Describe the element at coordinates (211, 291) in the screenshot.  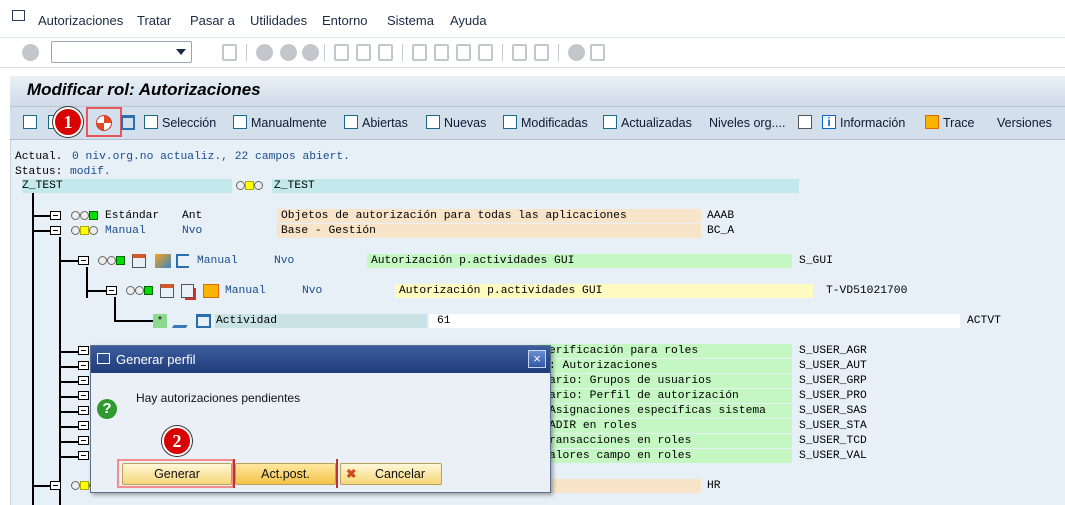
I see `scroll-icon` at that location.